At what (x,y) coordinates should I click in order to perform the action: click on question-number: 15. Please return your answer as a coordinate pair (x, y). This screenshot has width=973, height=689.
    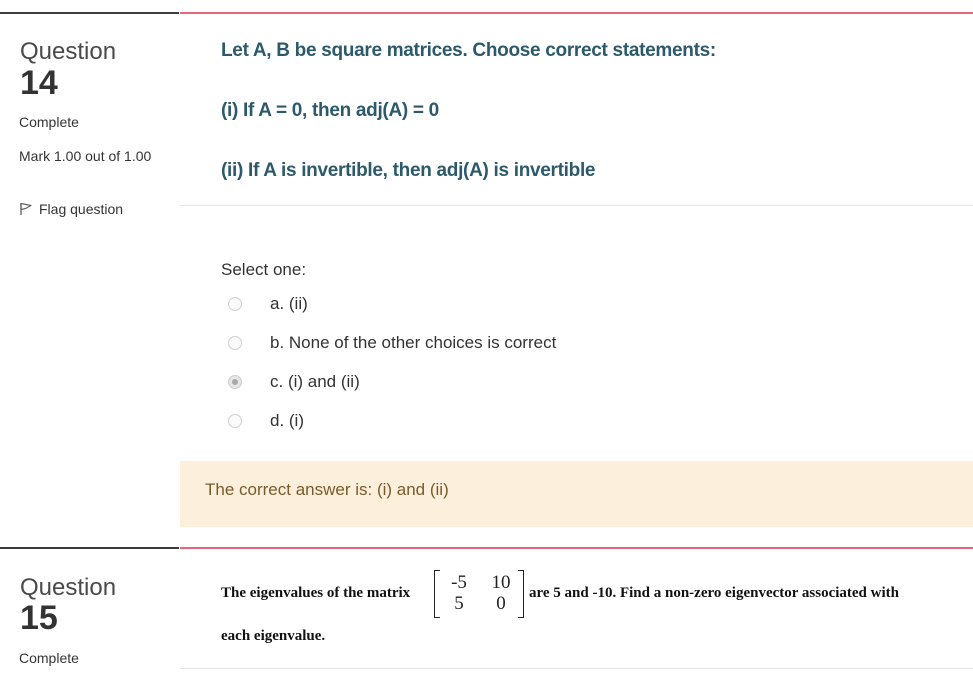
    Looking at the image, I should click on (39, 618).